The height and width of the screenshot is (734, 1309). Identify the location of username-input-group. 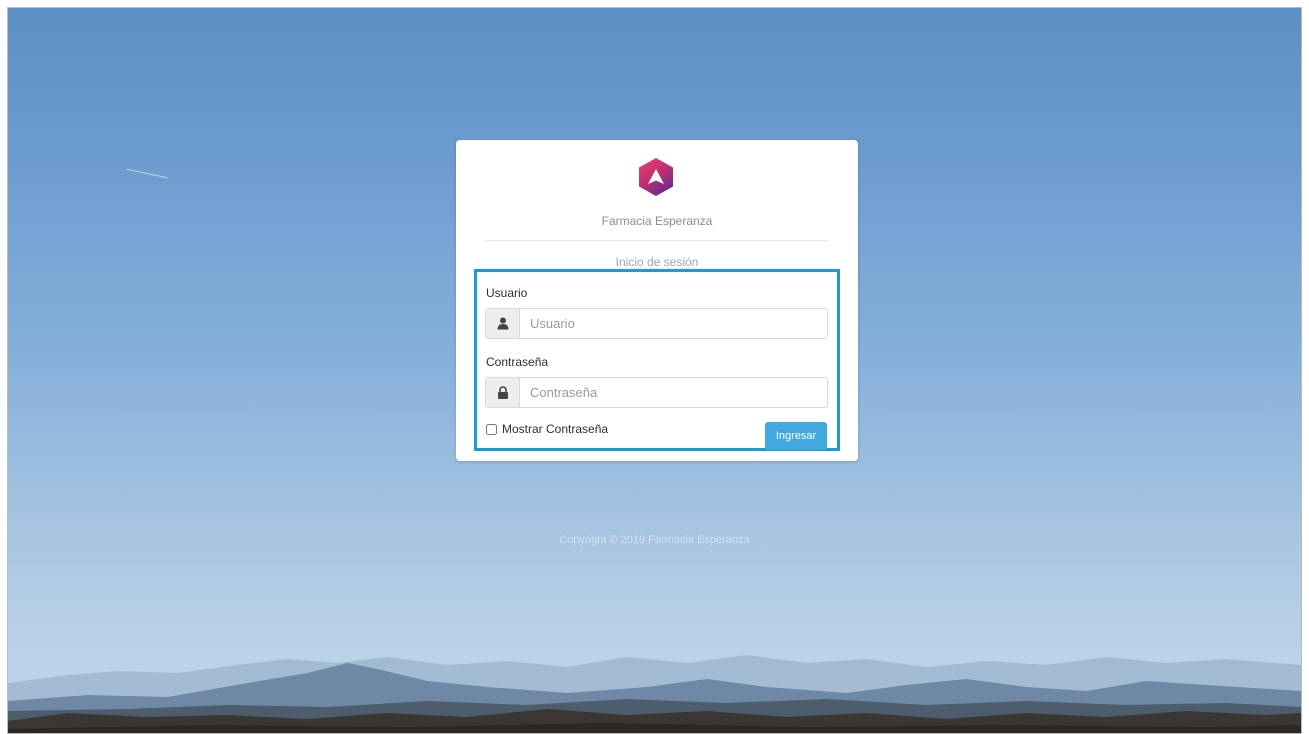
(656, 323).